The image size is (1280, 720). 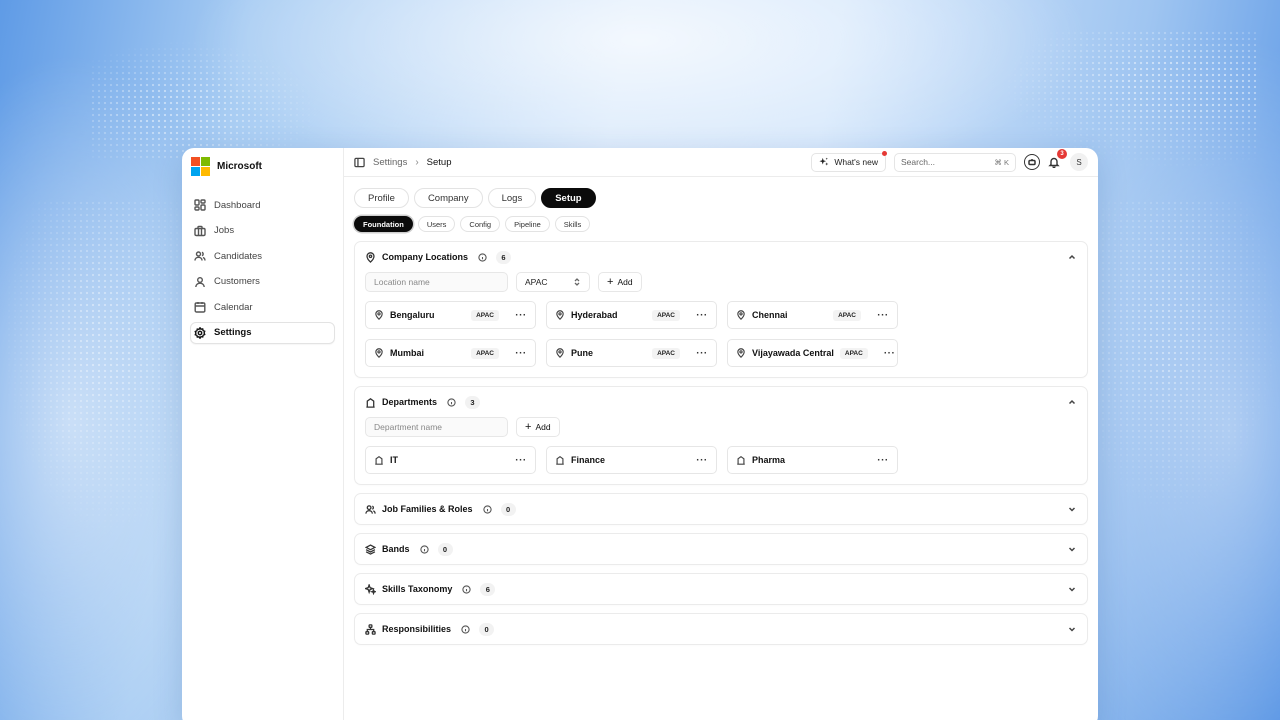 I want to click on hierarchy-icon, so click(x=370, y=629).